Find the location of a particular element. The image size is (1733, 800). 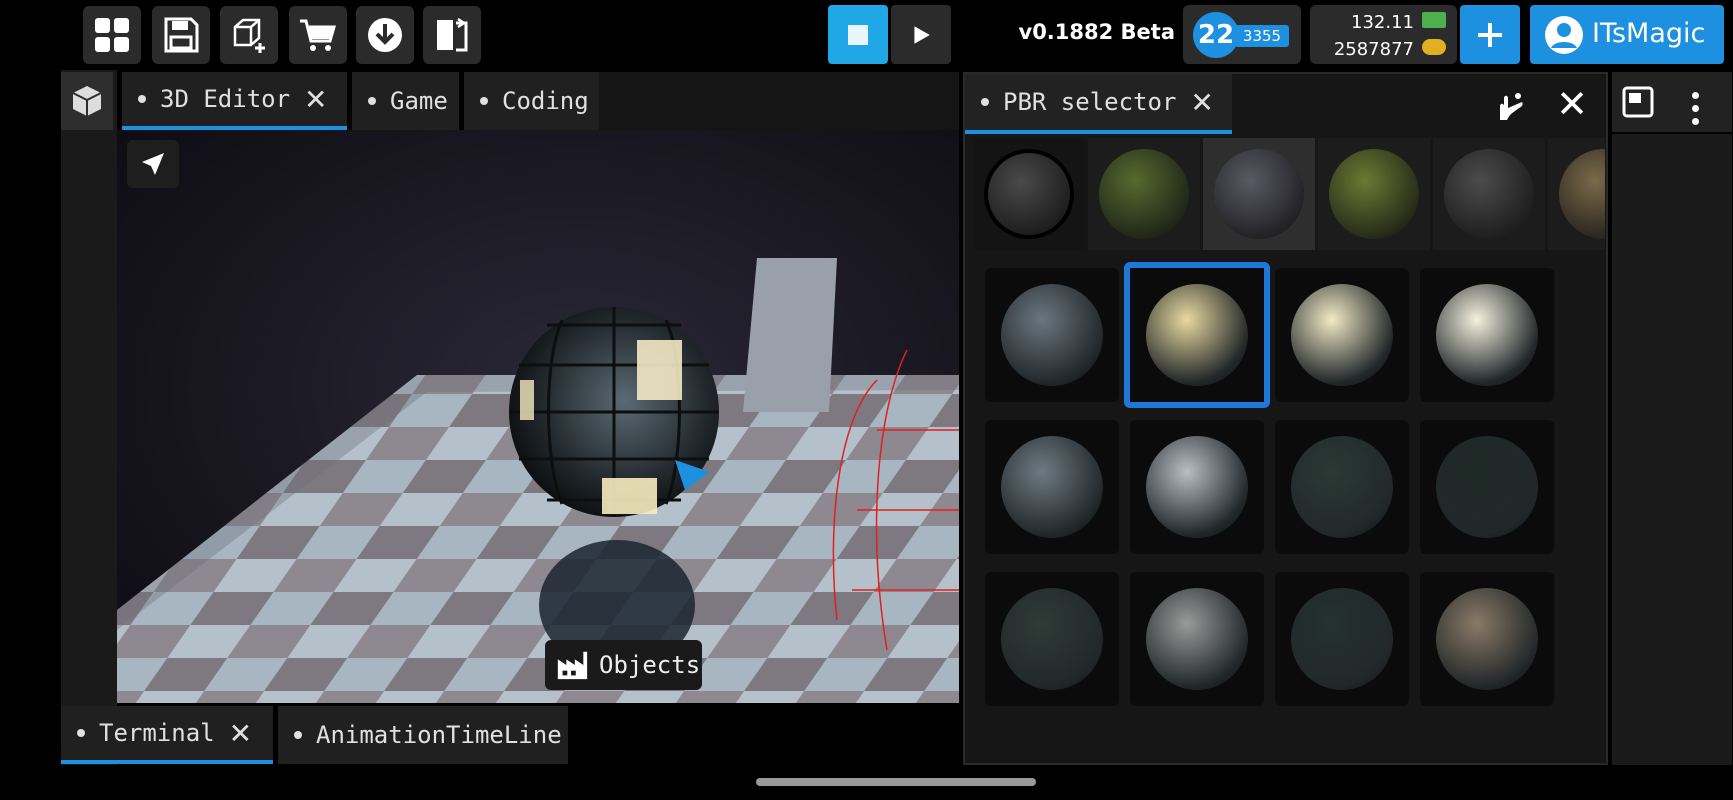

user-icon is located at coordinates (1564, 35).